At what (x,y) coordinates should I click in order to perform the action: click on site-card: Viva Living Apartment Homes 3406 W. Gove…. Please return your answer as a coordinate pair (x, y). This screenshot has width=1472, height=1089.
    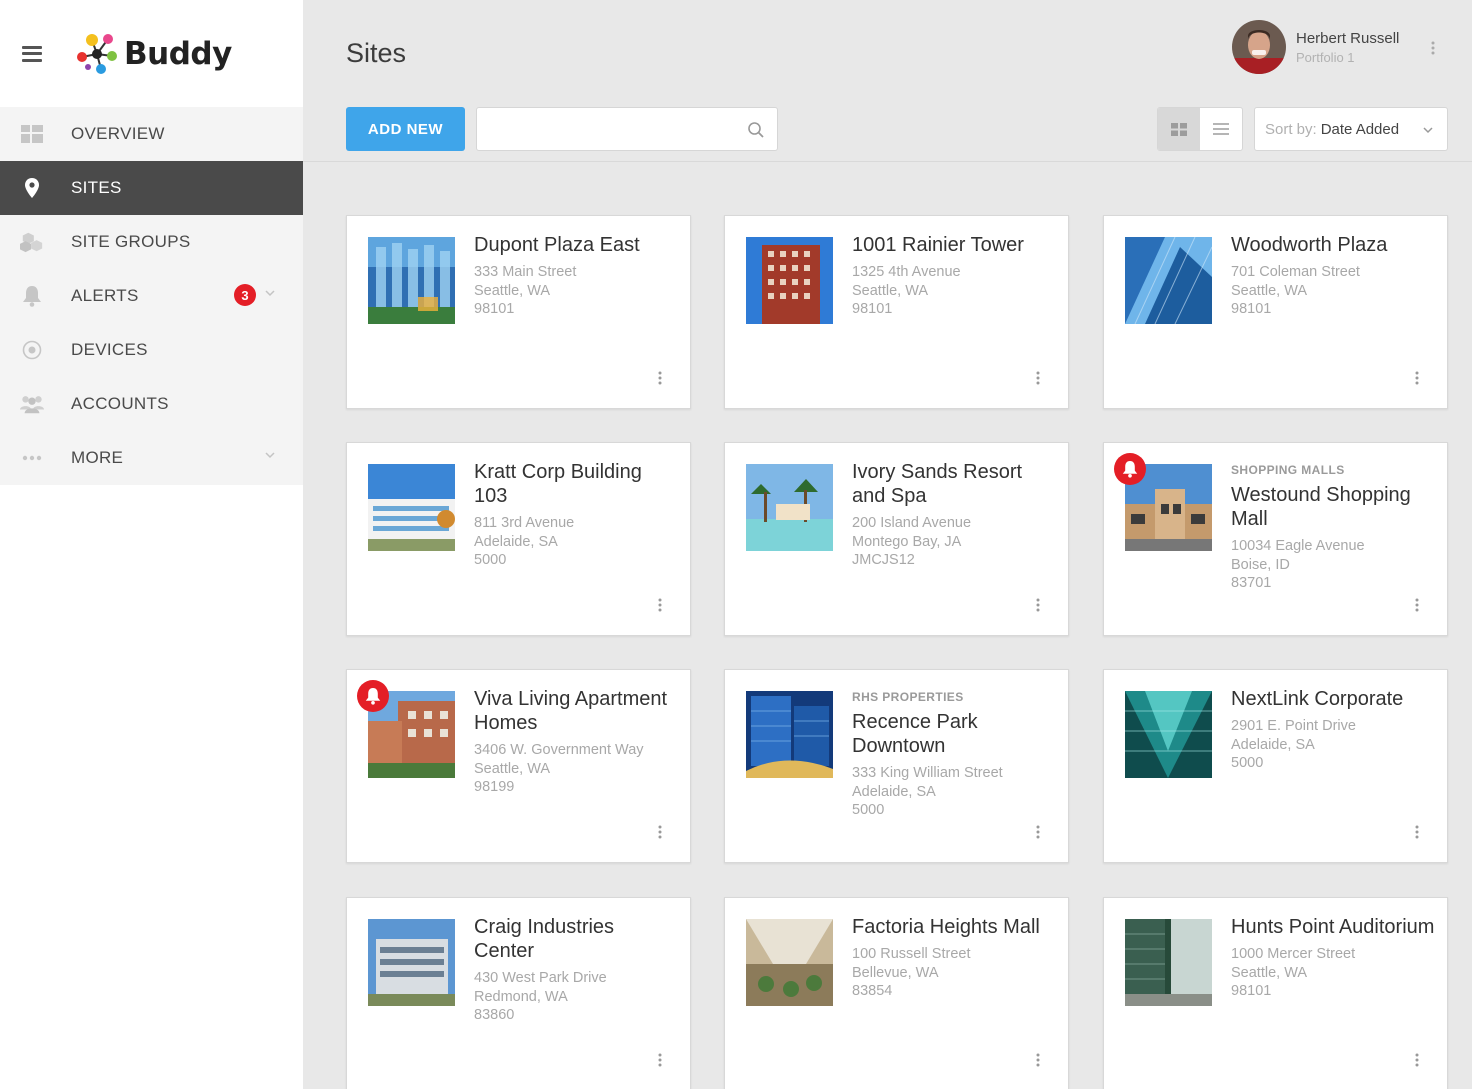
    Looking at the image, I should click on (518, 766).